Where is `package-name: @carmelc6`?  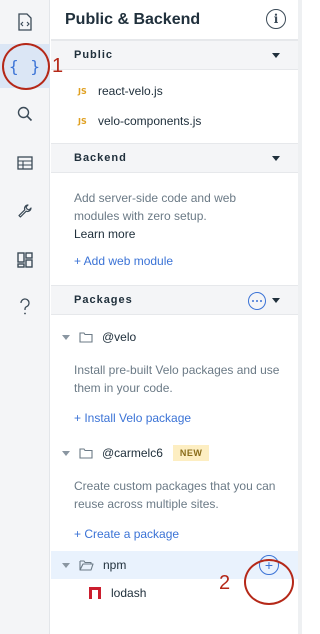
package-name: @carmelc6 is located at coordinates (132, 453).